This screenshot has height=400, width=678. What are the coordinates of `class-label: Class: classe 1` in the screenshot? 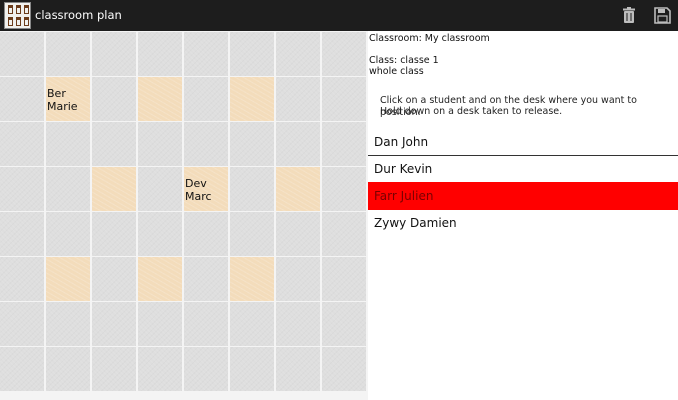 It's located at (404, 60).